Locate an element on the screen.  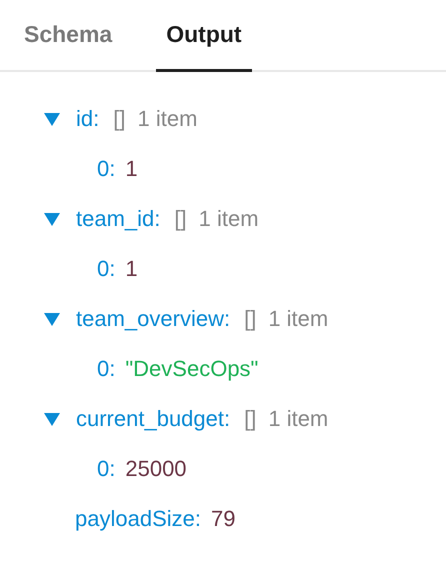
tree-key: team_overview: is located at coordinates (153, 319).